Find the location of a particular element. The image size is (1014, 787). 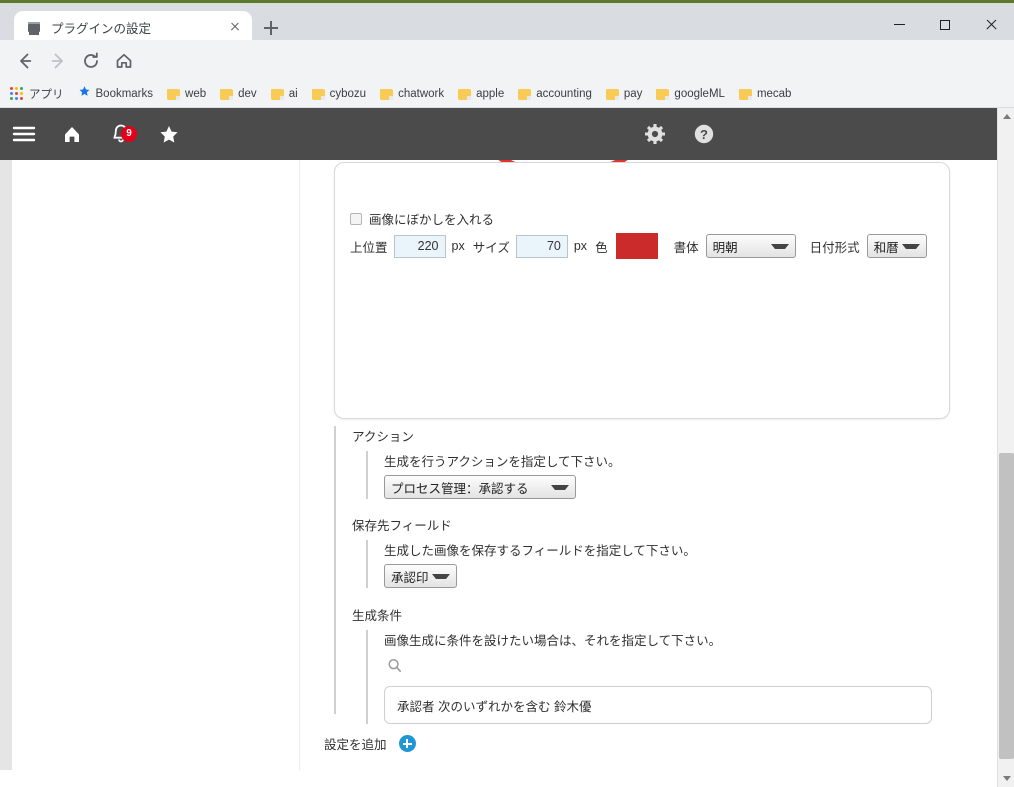

maximize-icon is located at coordinates (945, 24).